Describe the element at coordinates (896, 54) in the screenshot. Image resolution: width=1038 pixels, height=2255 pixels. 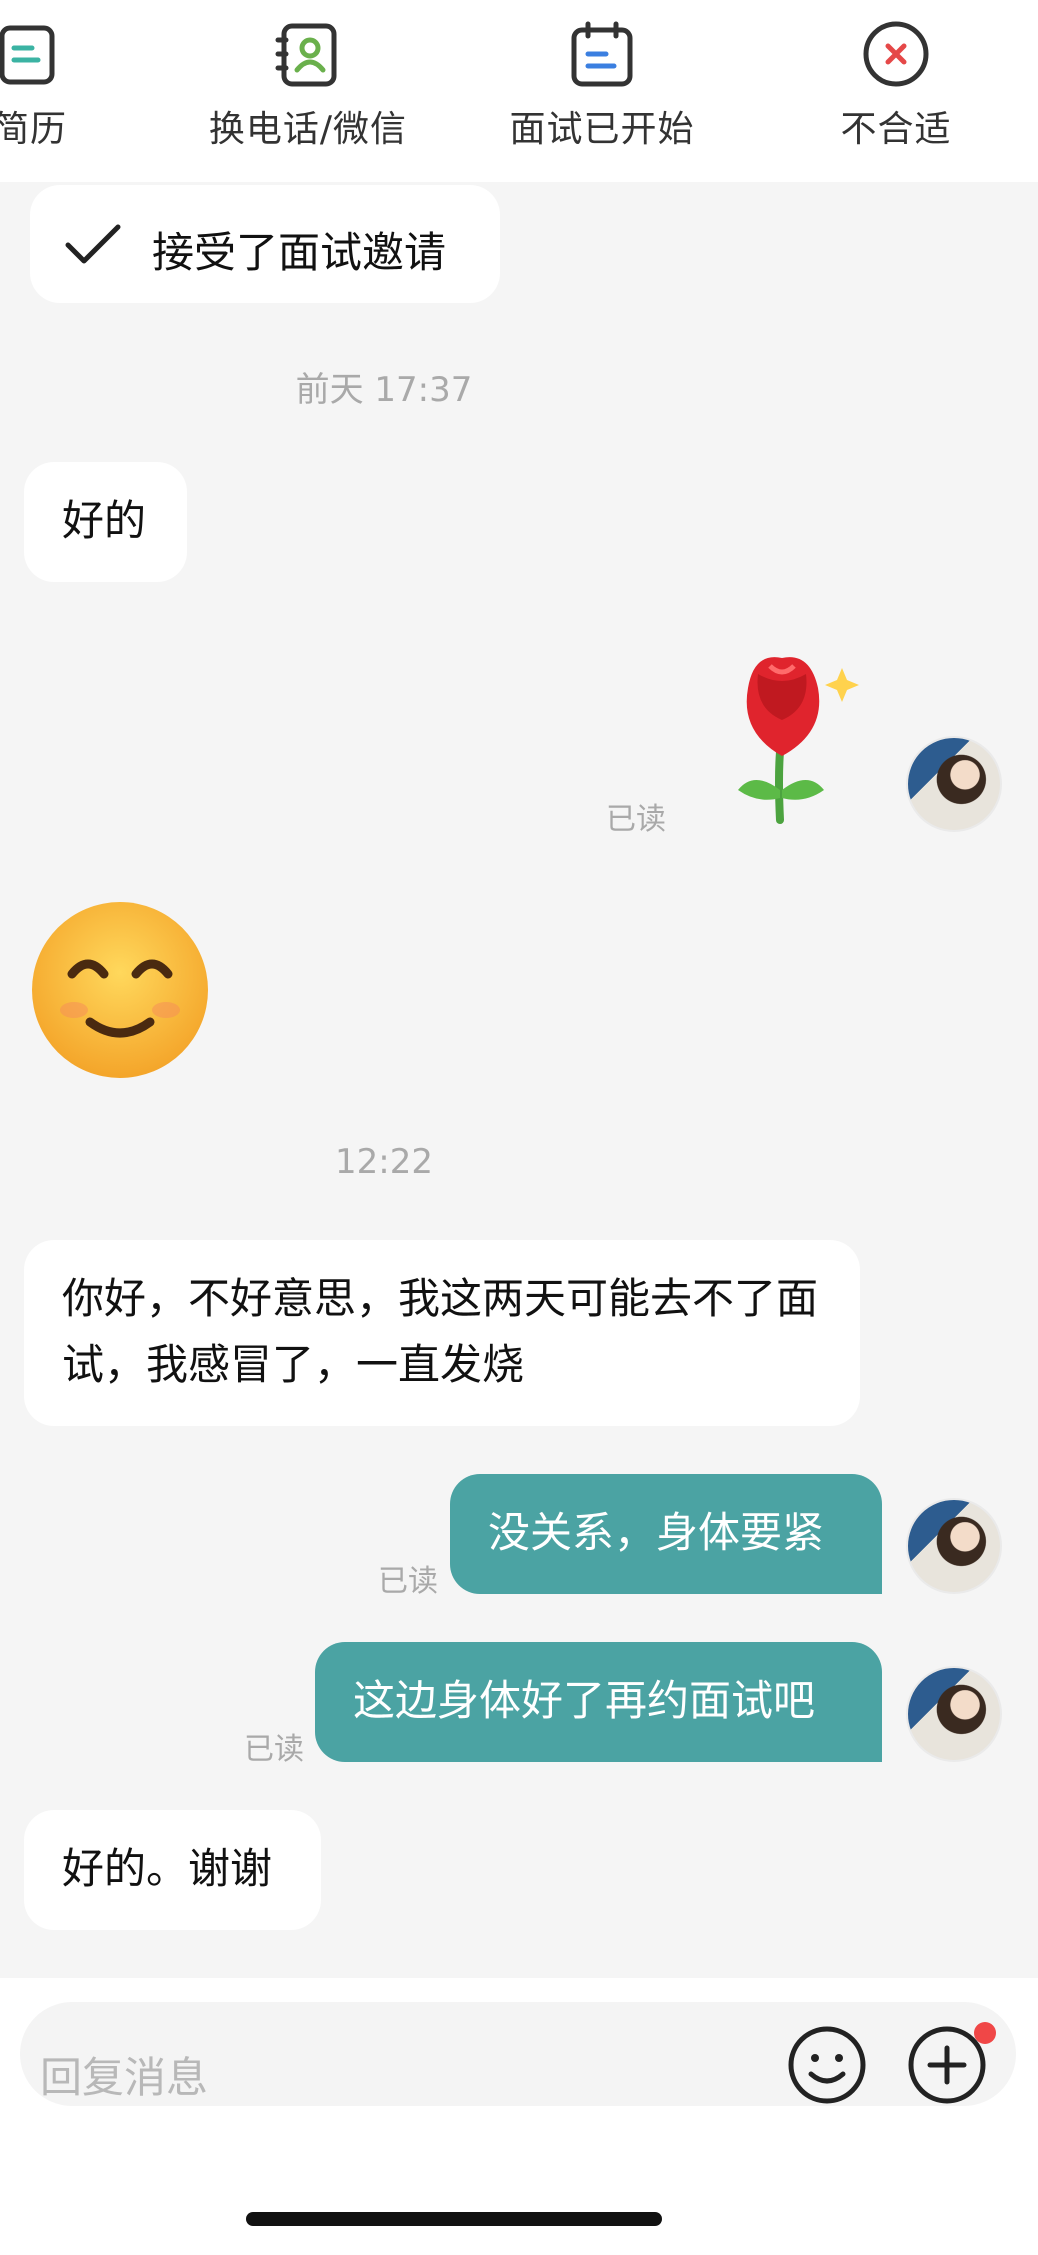
I see `reject-circle-icon` at that location.